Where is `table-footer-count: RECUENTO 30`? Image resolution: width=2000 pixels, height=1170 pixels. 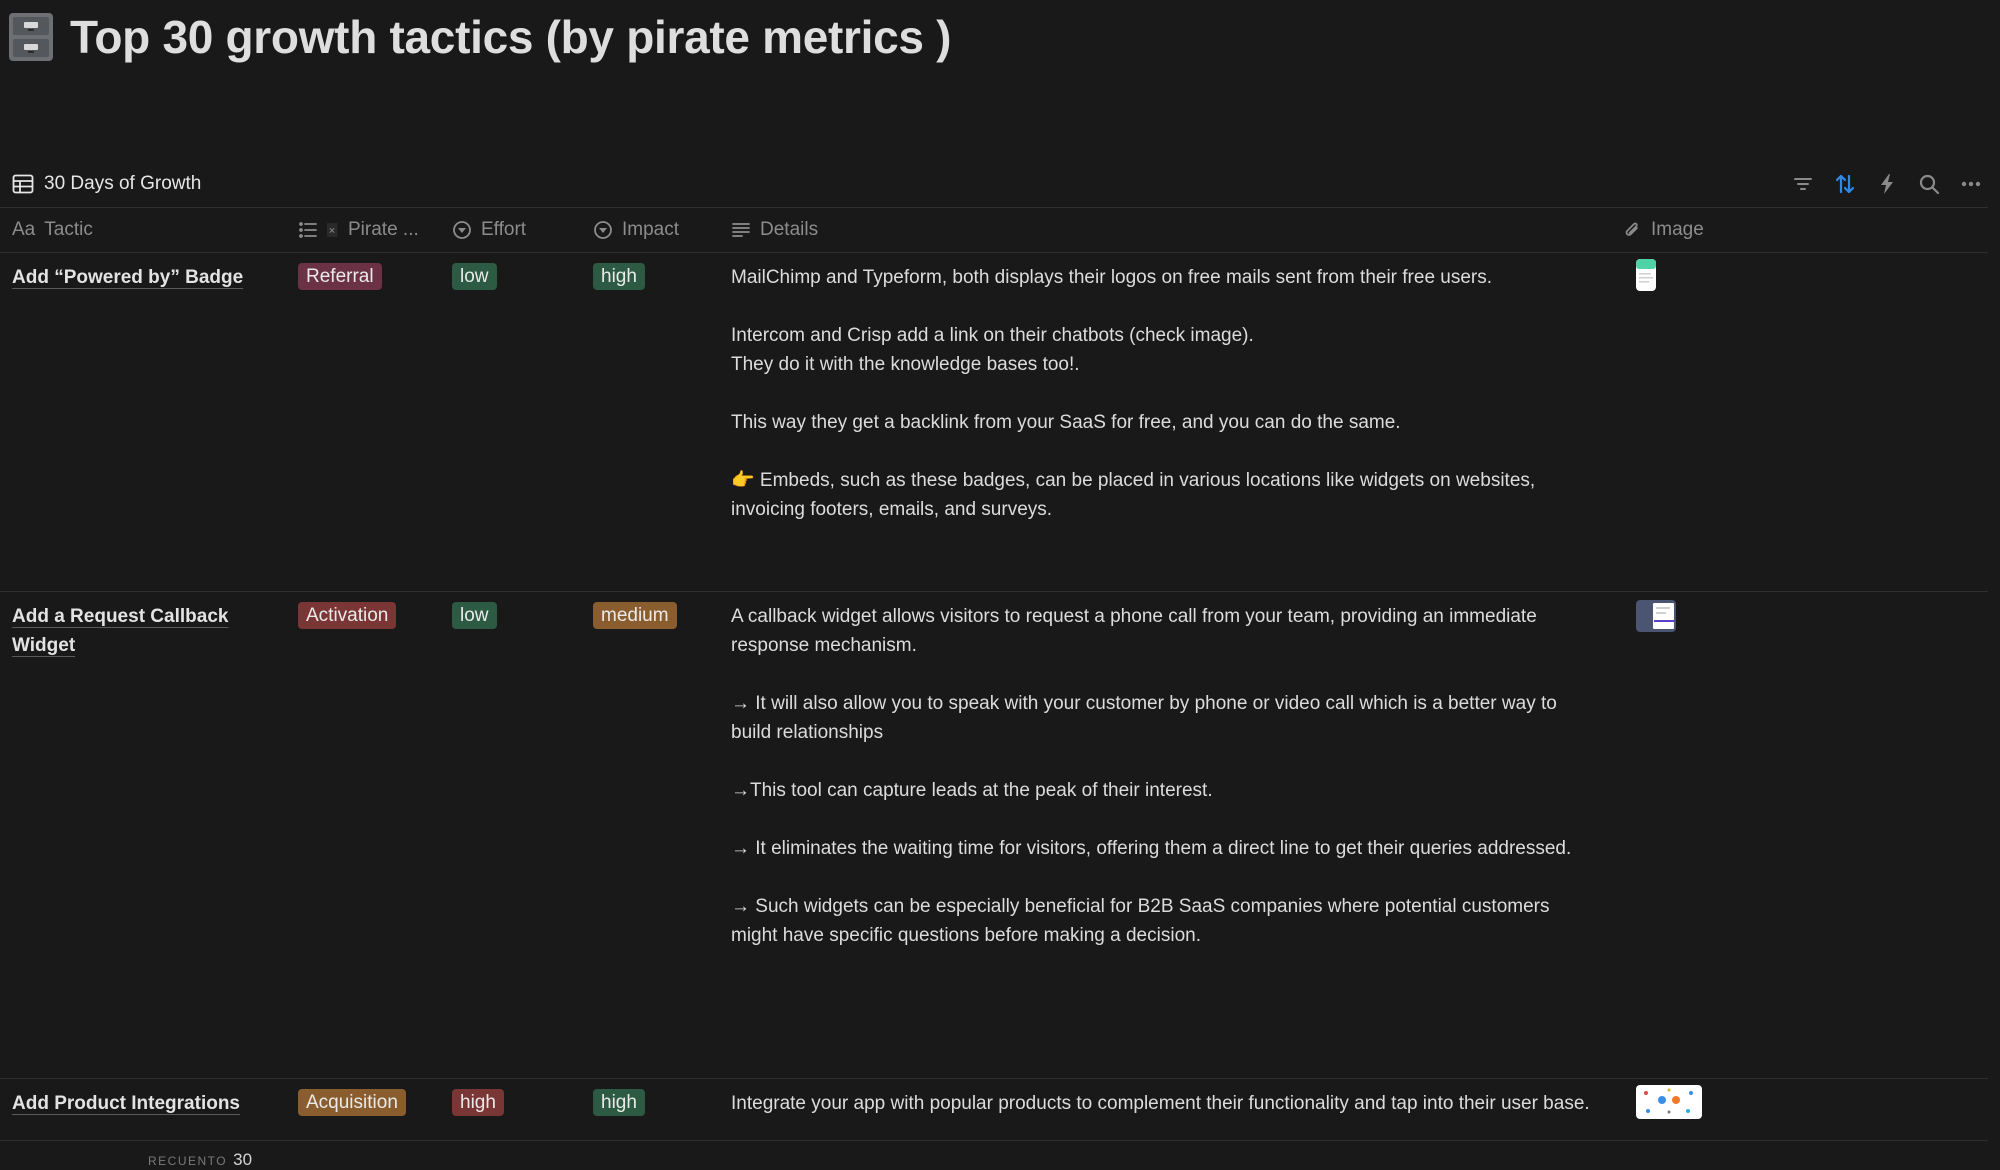
table-footer-count: RECUENTO 30 is located at coordinates (200, 1160).